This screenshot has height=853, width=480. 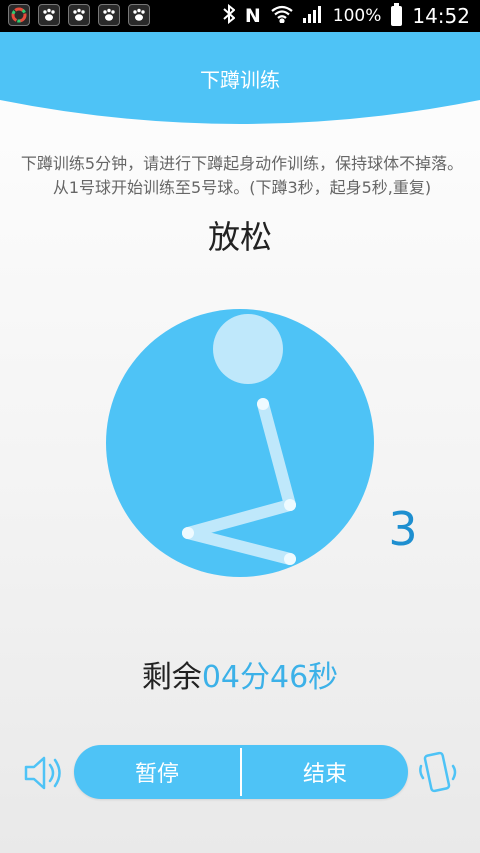 I want to click on vibrate-icon, so click(x=438, y=772).